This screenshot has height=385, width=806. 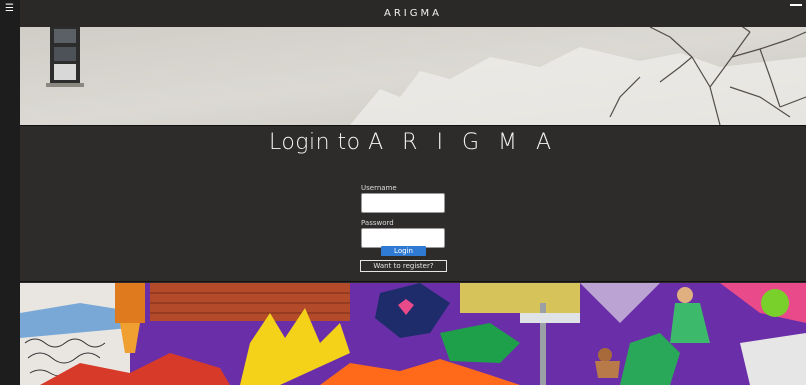 What do you see at coordinates (403, 266) in the screenshot?
I see `register-button: Want to register?` at bounding box center [403, 266].